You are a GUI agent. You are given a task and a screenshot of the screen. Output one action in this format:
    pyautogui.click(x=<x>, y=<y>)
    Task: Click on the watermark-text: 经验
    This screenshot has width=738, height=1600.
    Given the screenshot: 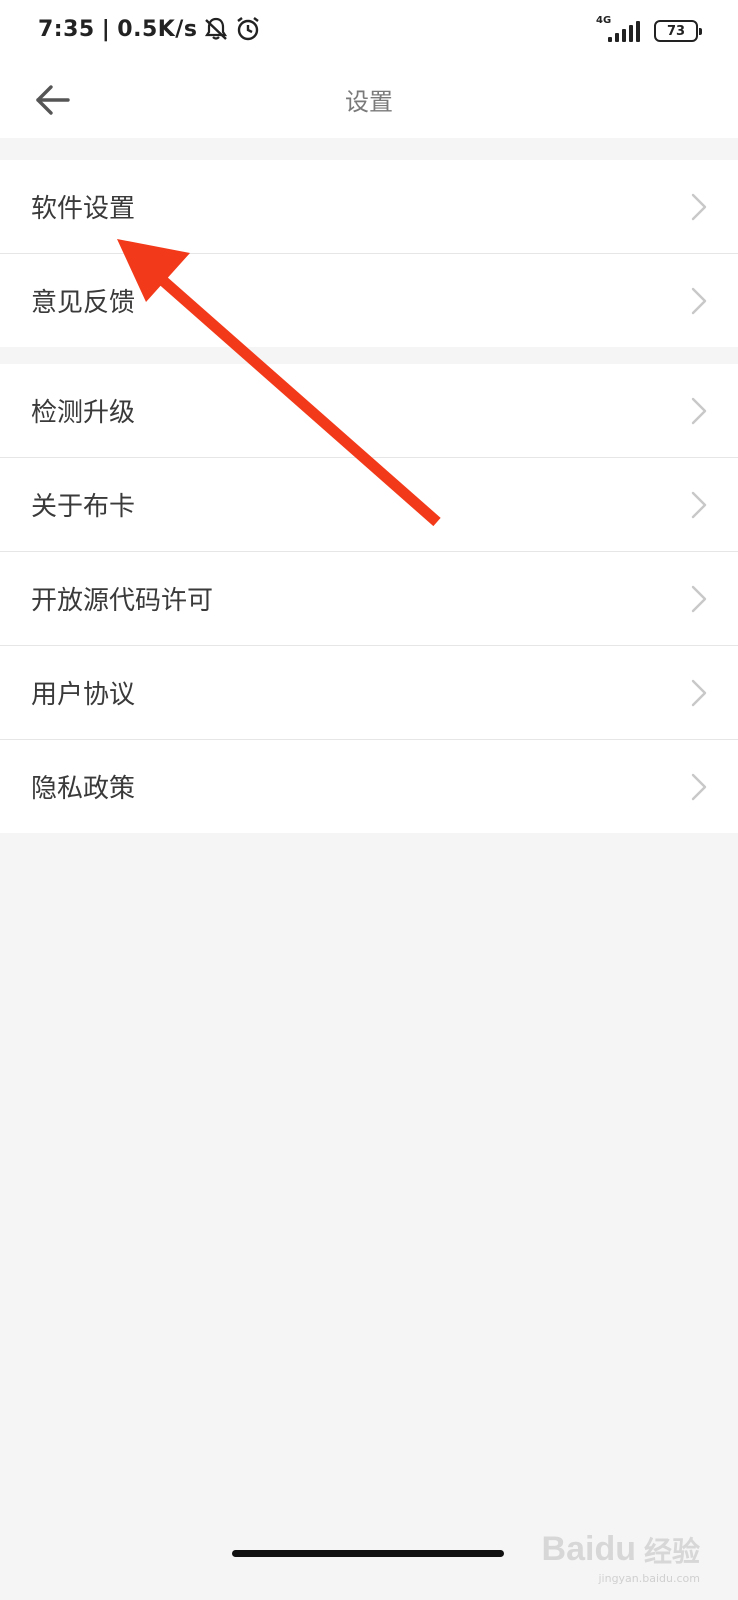 What is the action you would take?
    pyautogui.click(x=671, y=1551)
    